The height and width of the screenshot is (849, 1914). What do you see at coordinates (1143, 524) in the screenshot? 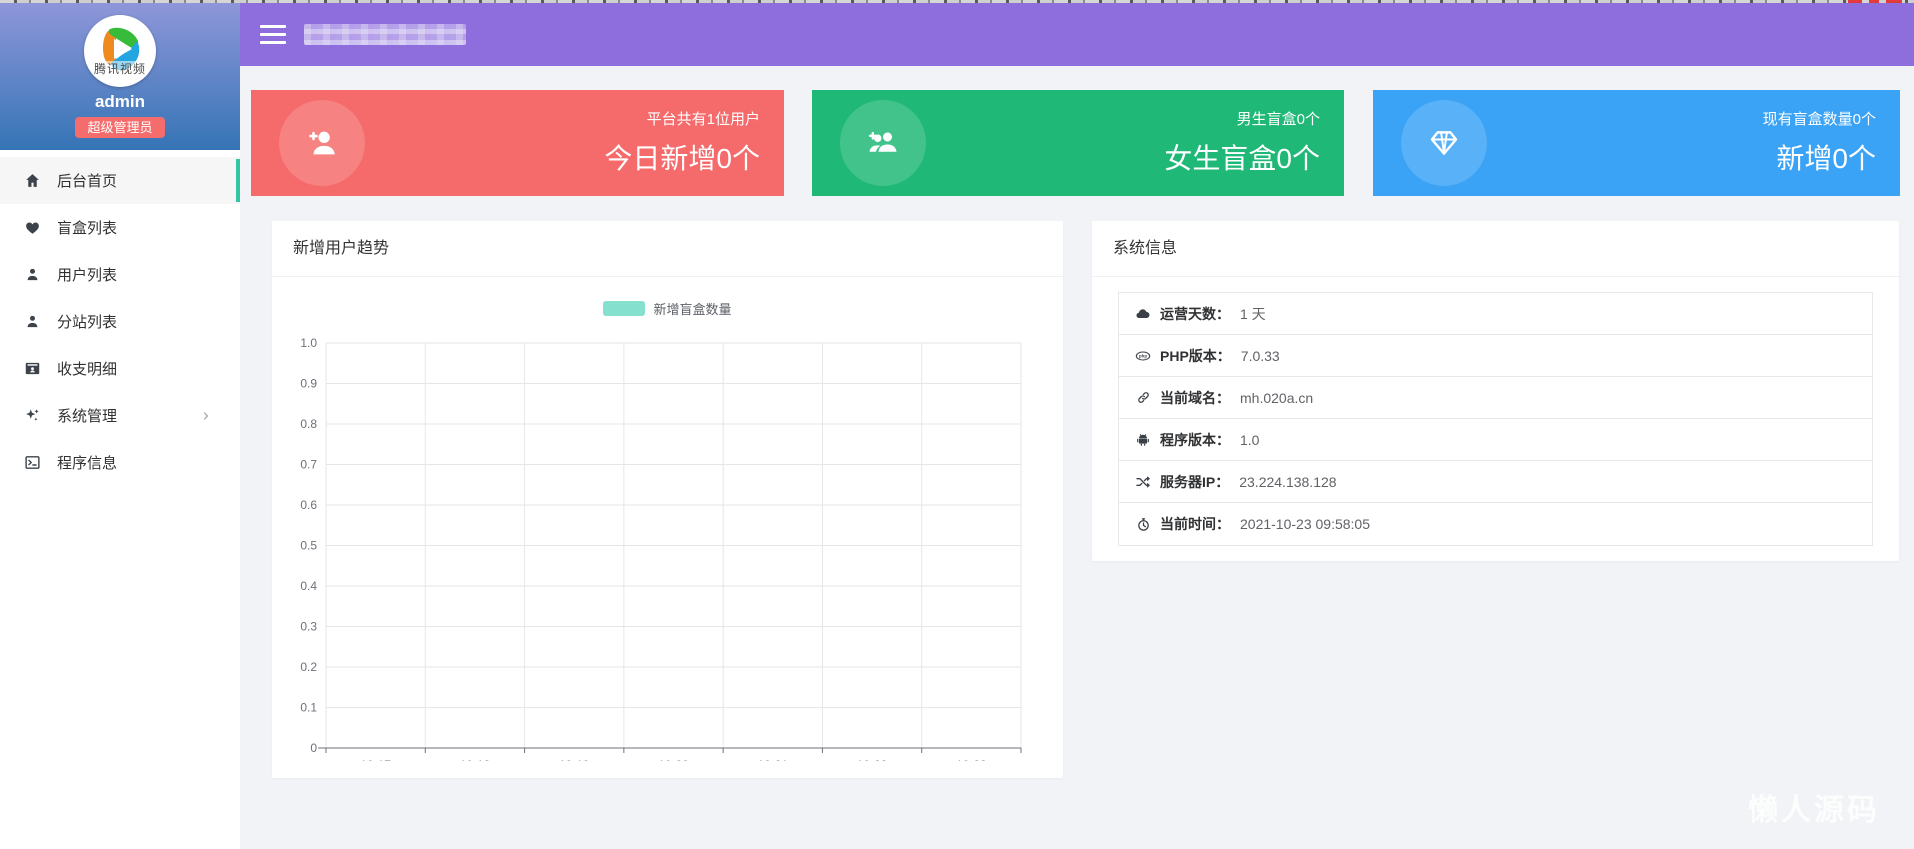
I see `clock-icon` at bounding box center [1143, 524].